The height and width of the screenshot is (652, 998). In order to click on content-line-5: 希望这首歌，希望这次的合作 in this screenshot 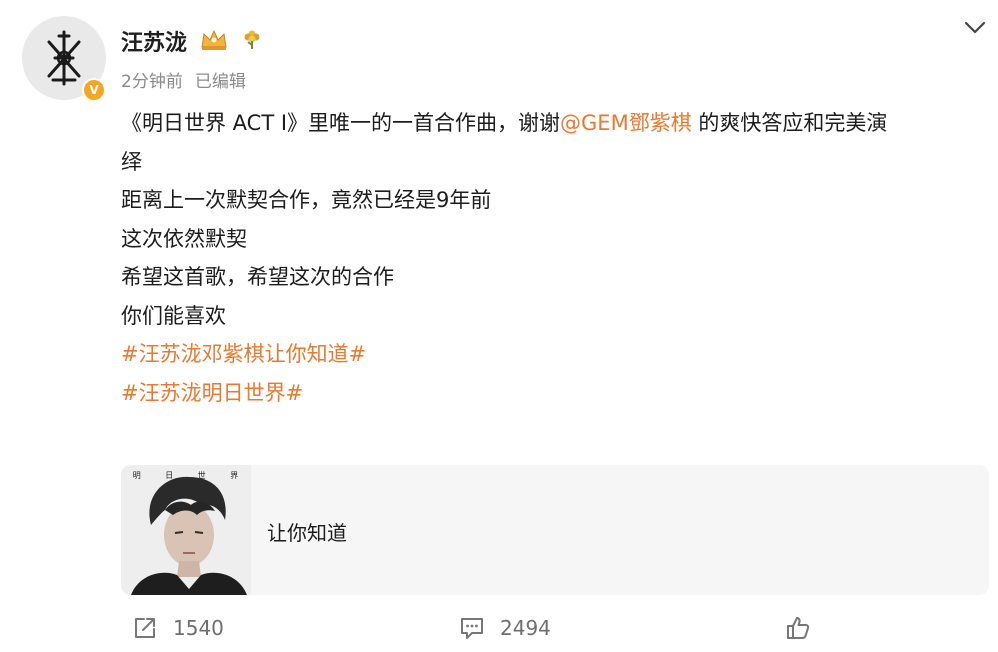, I will do `click(257, 277)`.